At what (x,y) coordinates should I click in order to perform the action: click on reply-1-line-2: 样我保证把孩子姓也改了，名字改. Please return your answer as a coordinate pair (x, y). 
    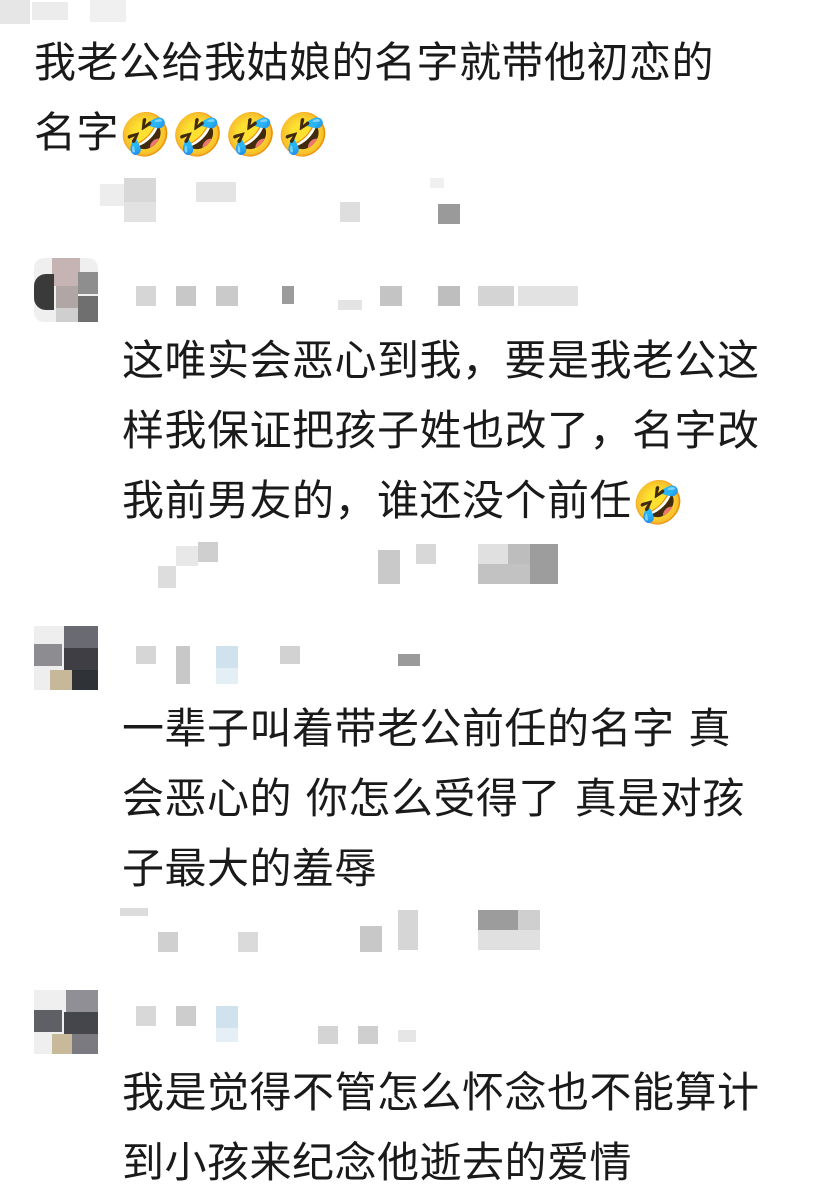
    Looking at the image, I should click on (441, 430).